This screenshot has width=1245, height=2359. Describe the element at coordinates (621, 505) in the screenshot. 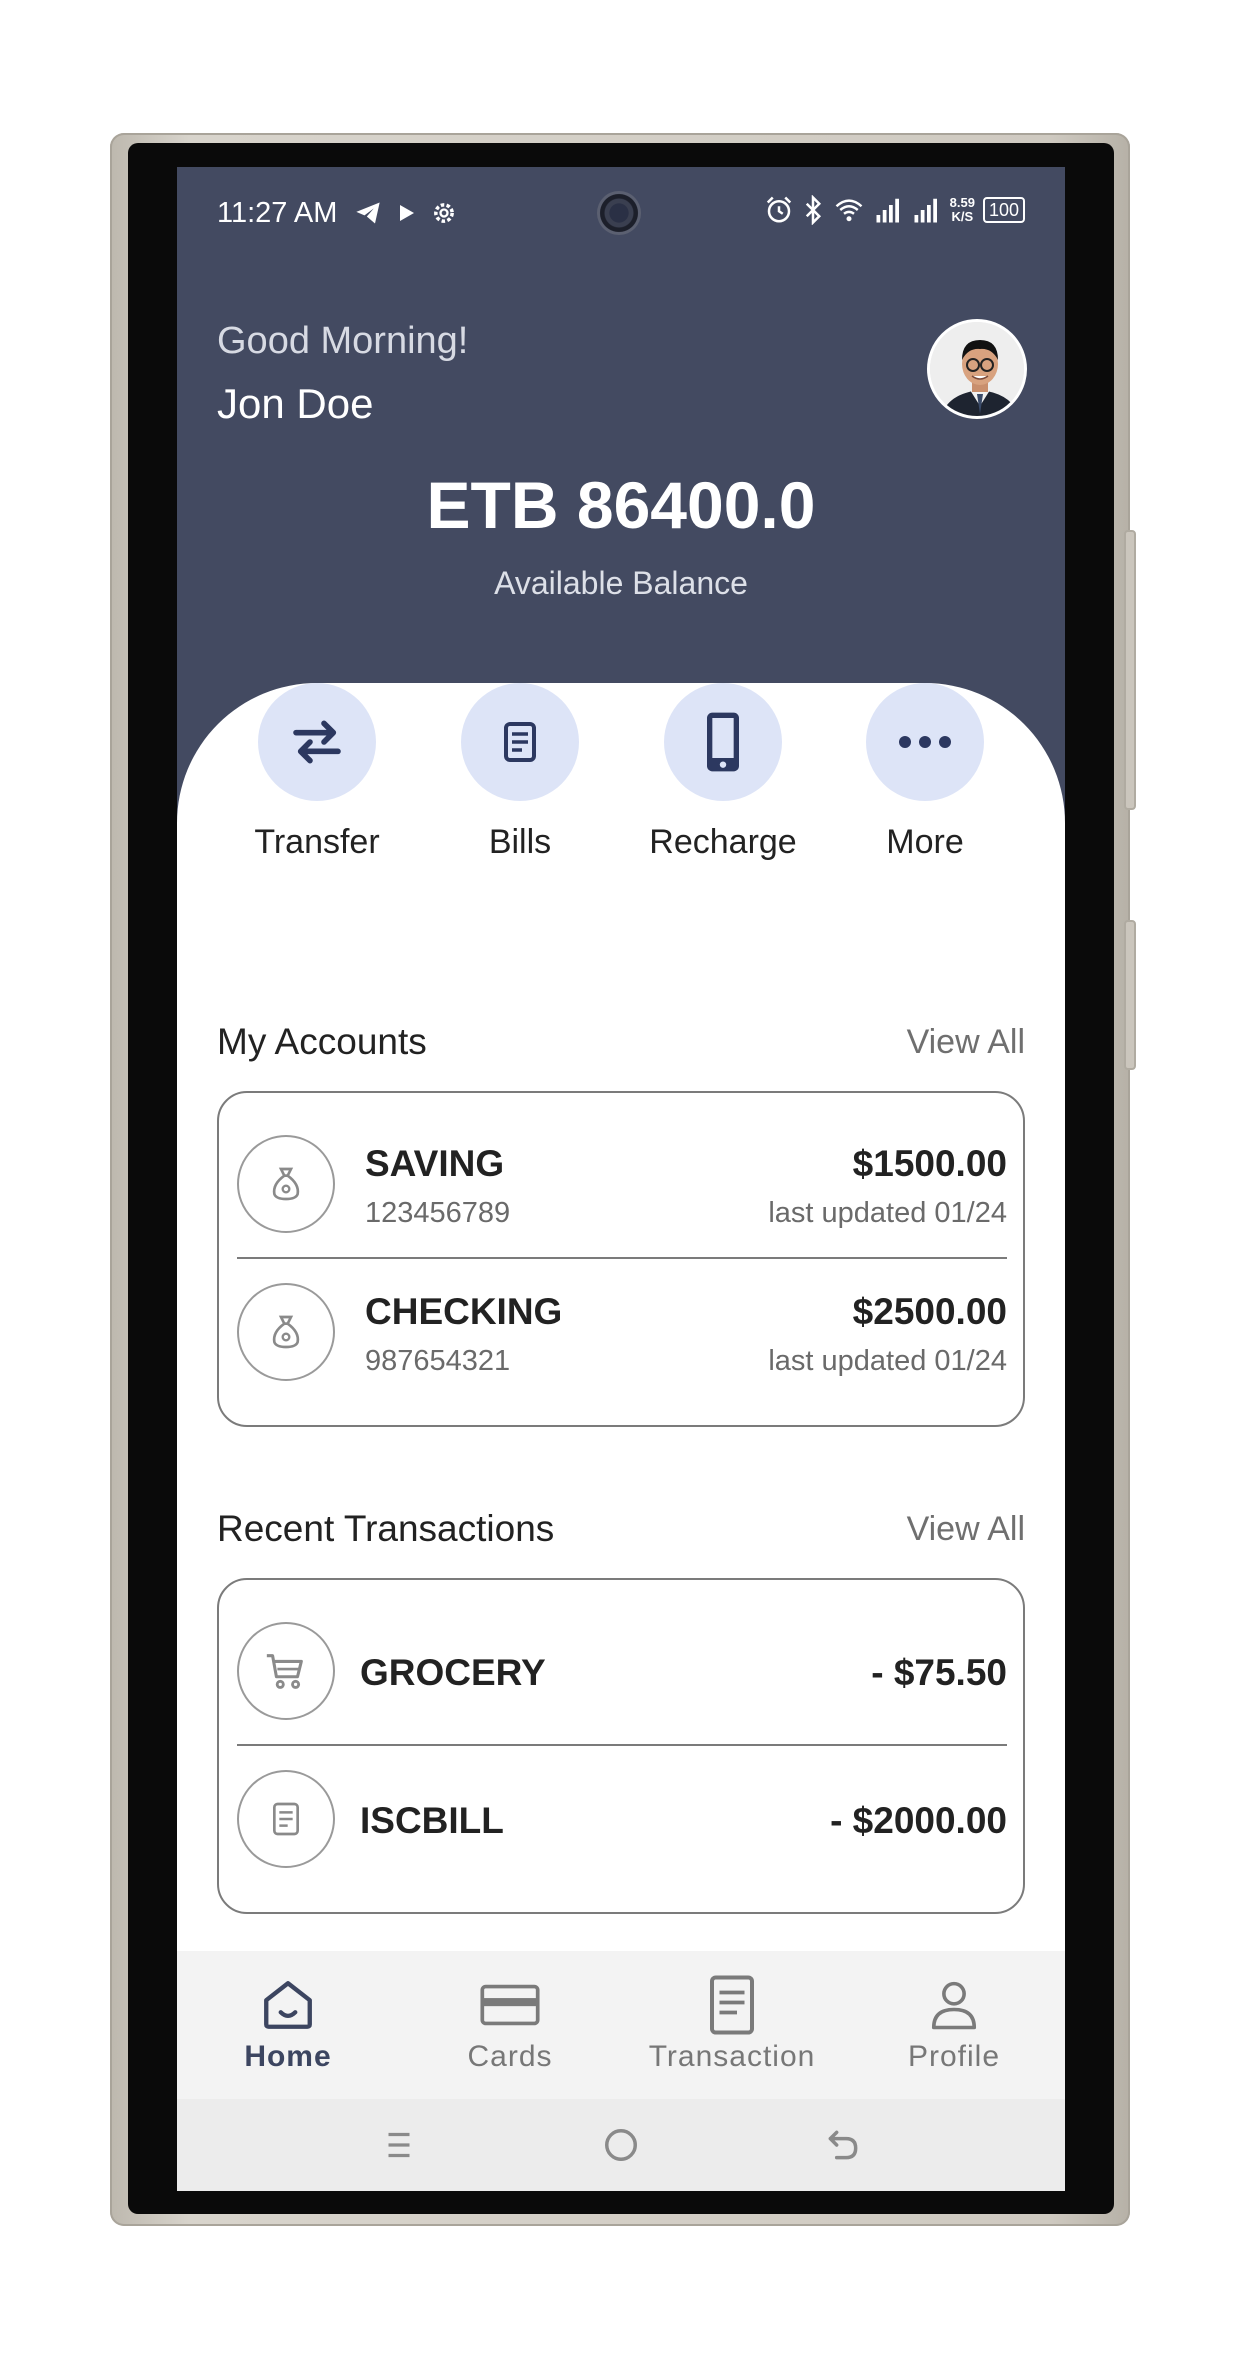

I see `balance-amount: ETB 86400.0` at that location.